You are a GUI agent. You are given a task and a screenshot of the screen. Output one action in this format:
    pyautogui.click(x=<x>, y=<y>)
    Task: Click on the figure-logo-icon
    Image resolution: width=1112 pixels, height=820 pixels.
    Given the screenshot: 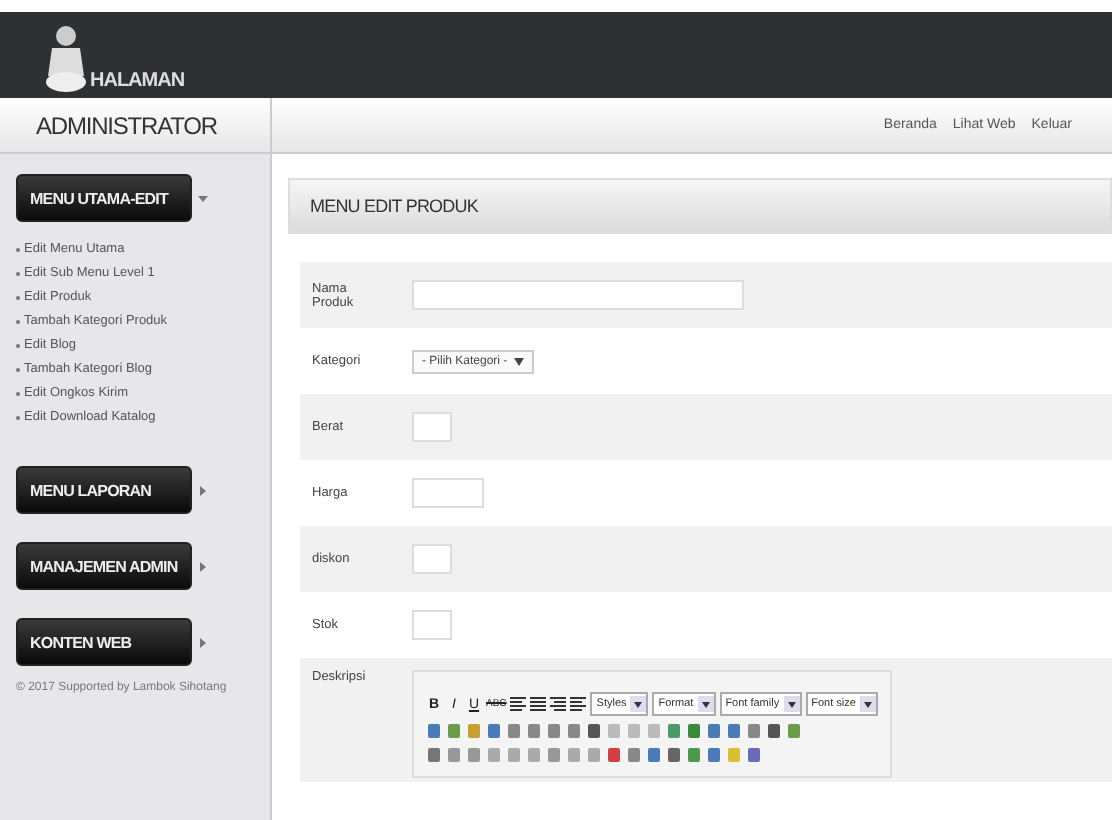 What is the action you would take?
    pyautogui.click(x=66, y=58)
    